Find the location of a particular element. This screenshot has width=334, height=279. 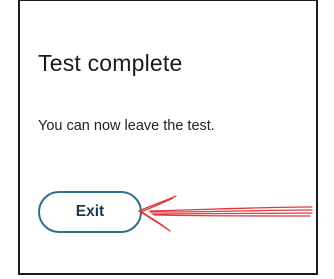

exit-button: Exit is located at coordinates (90, 212).